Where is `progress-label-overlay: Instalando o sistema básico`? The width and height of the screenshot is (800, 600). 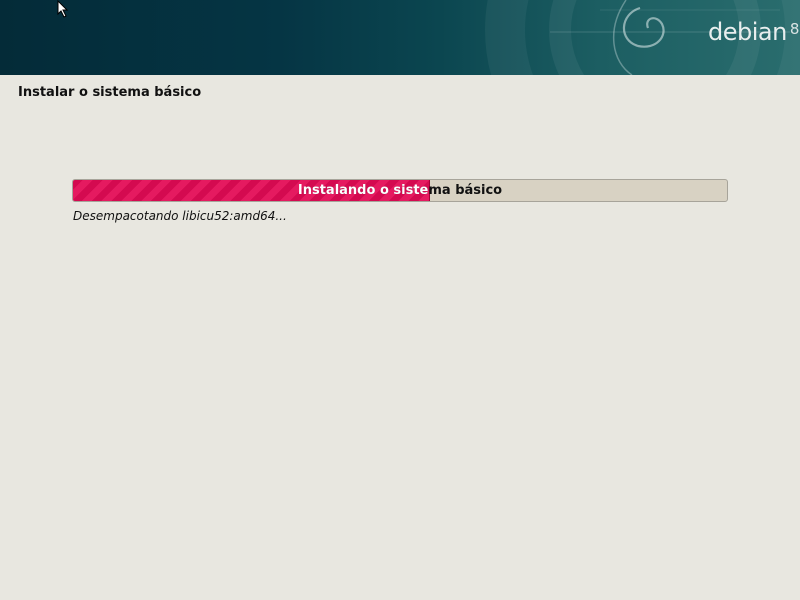 progress-label-overlay: Instalando o sistema básico is located at coordinates (251, 190).